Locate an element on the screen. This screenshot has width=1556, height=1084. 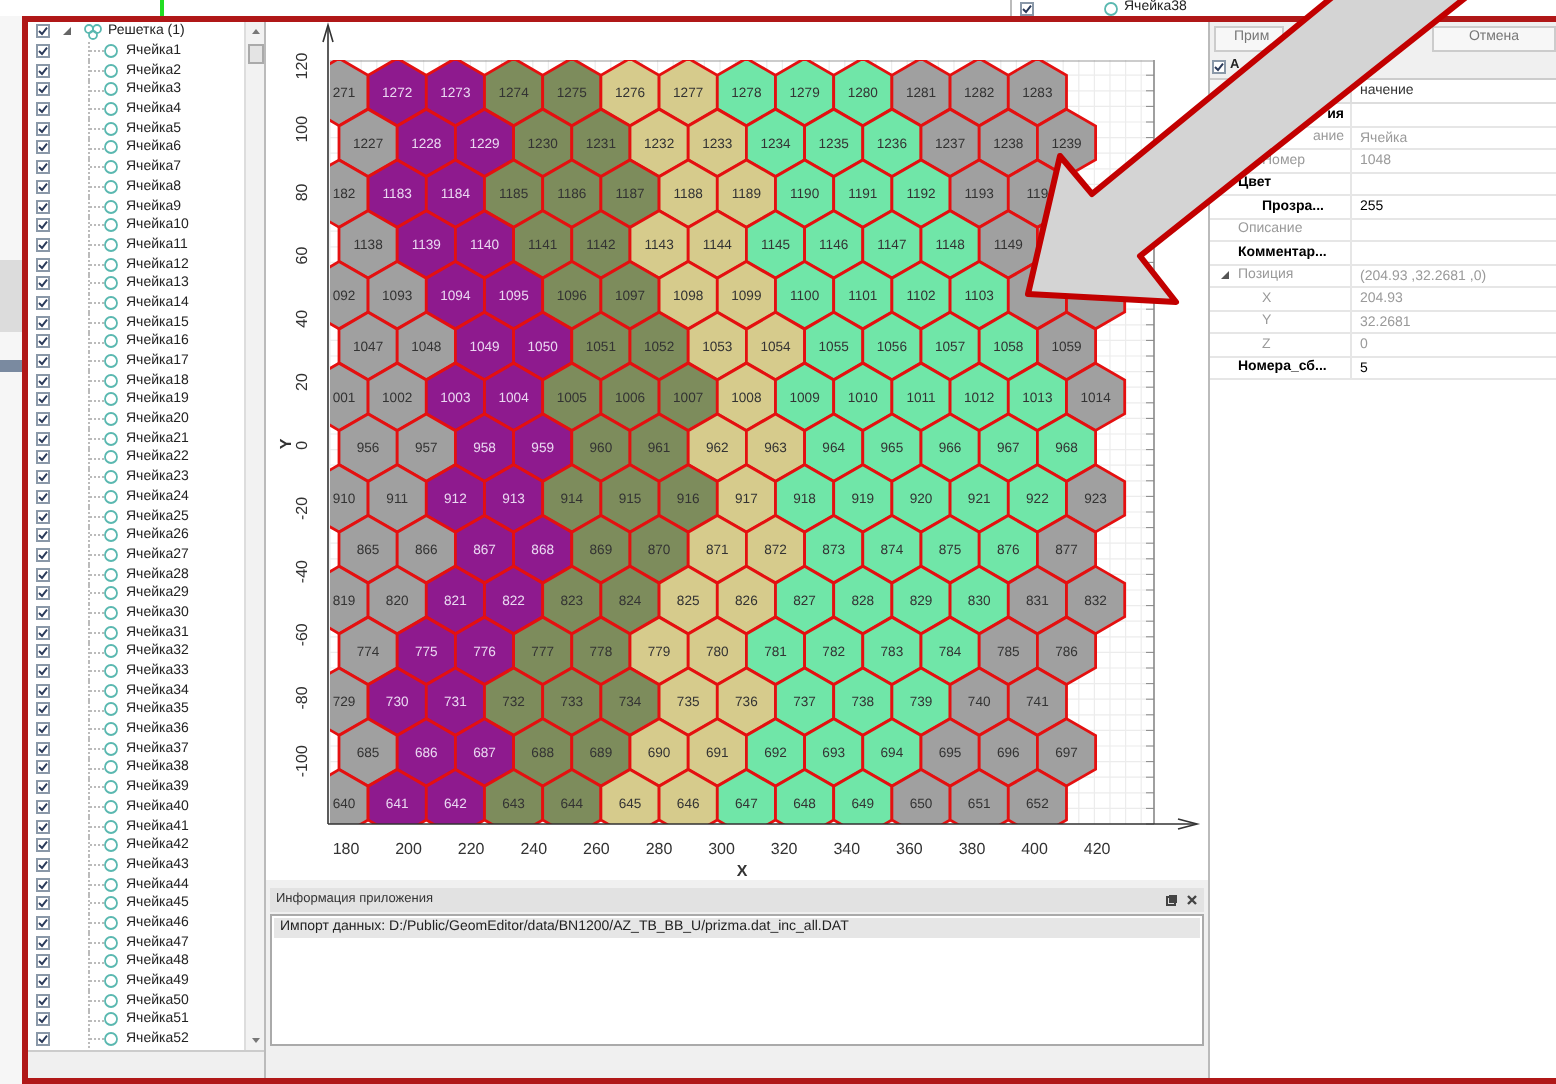
axis-tick-label: 400 is located at coordinates (1034, 849).